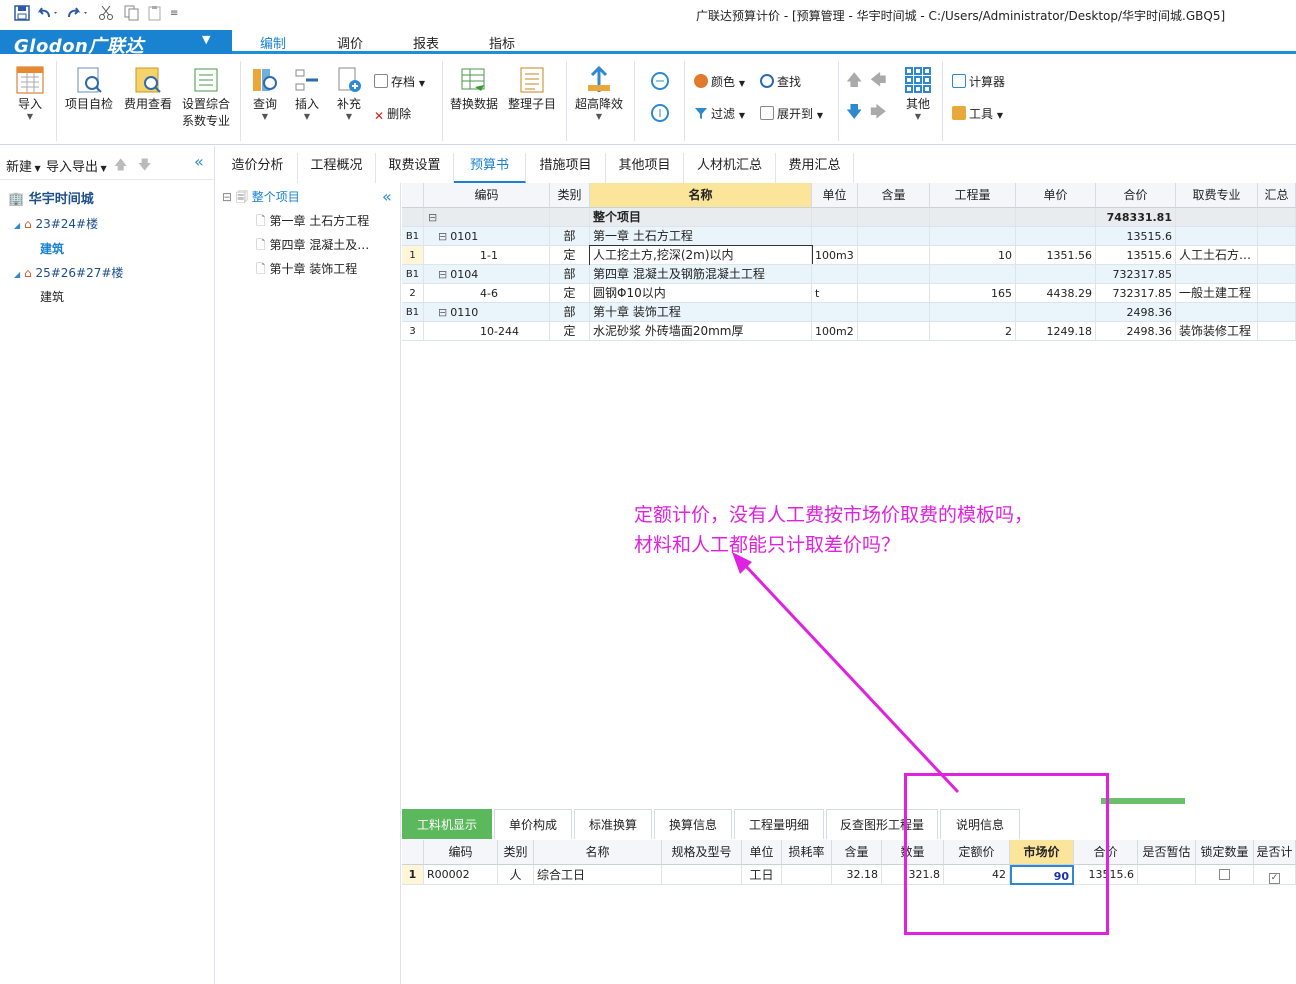 This screenshot has width=1296, height=984. I want to click on cell-total: 2498.36, so click(1136, 331).